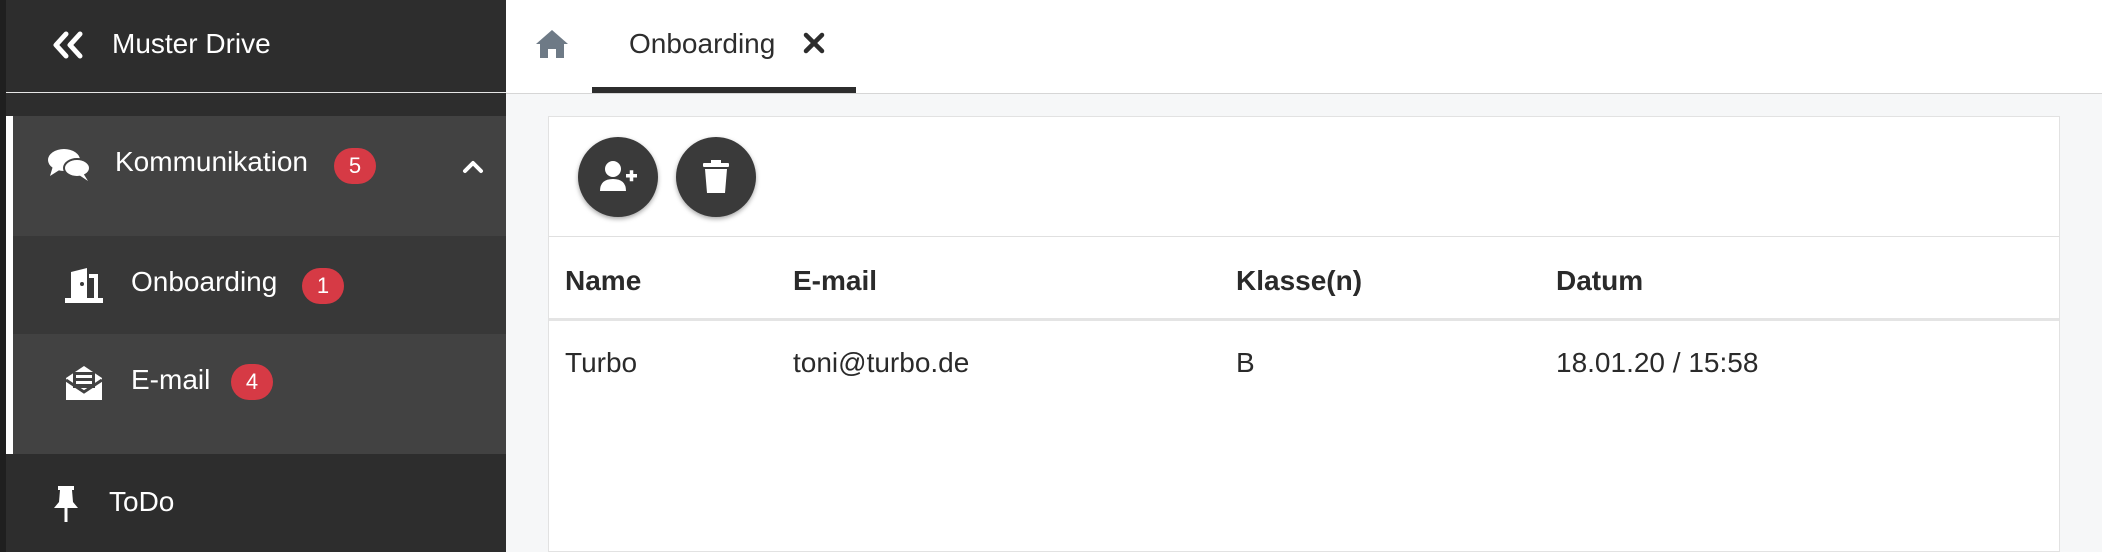  Describe the element at coordinates (252, 382) in the screenshot. I see `count-badge: 4` at that location.